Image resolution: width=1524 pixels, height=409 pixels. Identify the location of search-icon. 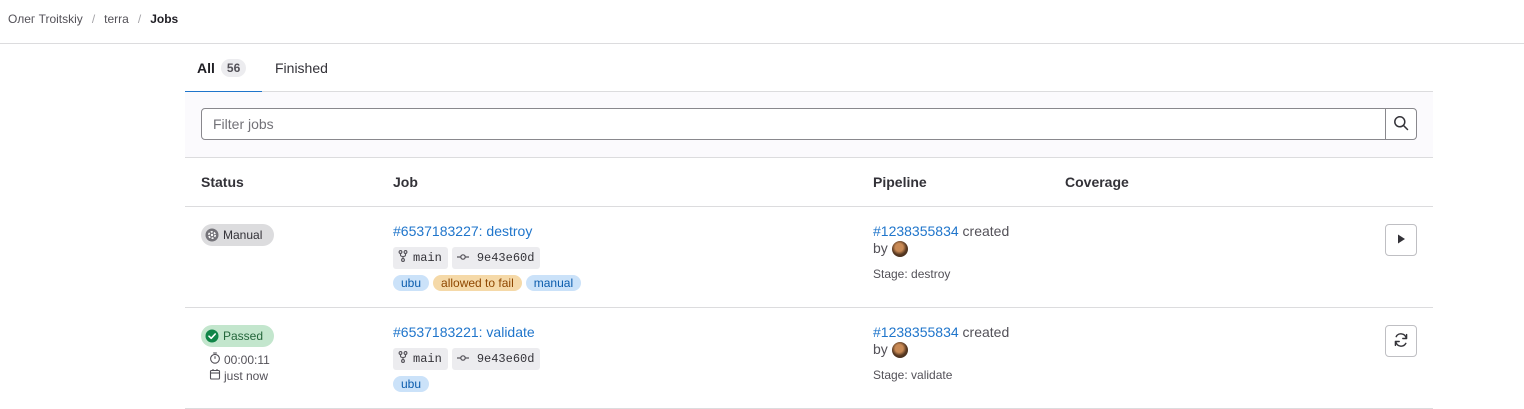
(1401, 124).